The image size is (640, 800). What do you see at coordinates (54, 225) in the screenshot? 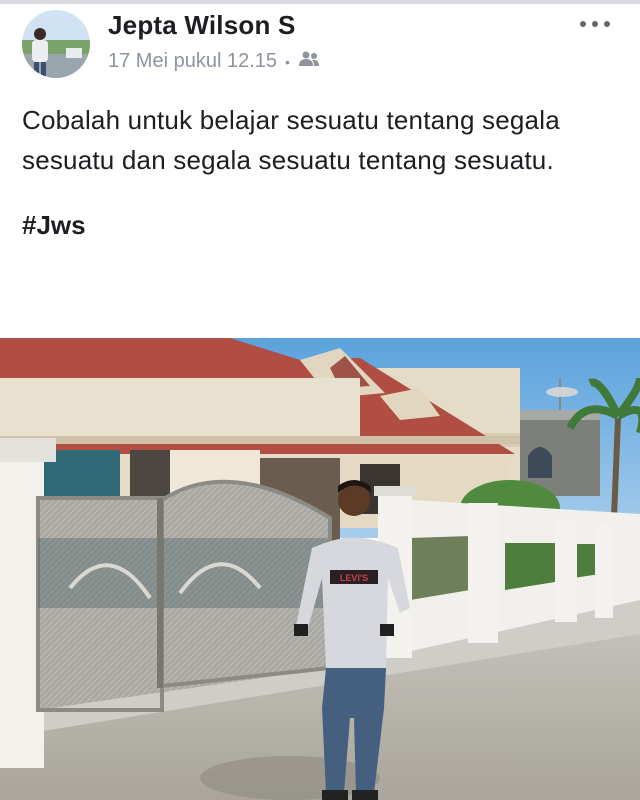
I see `hashtag-link: #Jws` at bounding box center [54, 225].